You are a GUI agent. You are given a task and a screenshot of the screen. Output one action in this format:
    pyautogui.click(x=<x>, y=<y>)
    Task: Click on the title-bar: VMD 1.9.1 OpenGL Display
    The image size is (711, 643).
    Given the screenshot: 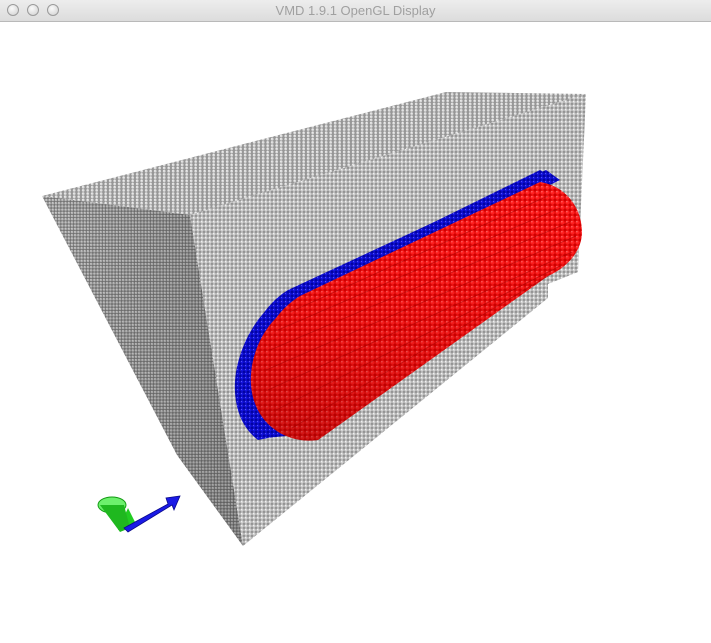 What is the action you would take?
    pyautogui.click(x=355, y=11)
    